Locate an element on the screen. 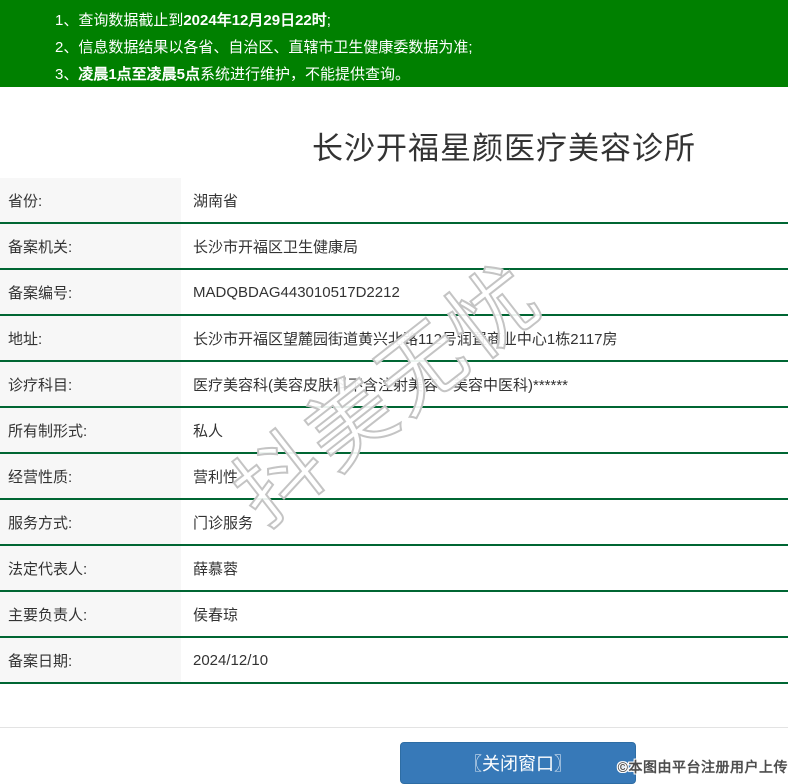  row-label: 经营性质: is located at coordinates (90, 476).